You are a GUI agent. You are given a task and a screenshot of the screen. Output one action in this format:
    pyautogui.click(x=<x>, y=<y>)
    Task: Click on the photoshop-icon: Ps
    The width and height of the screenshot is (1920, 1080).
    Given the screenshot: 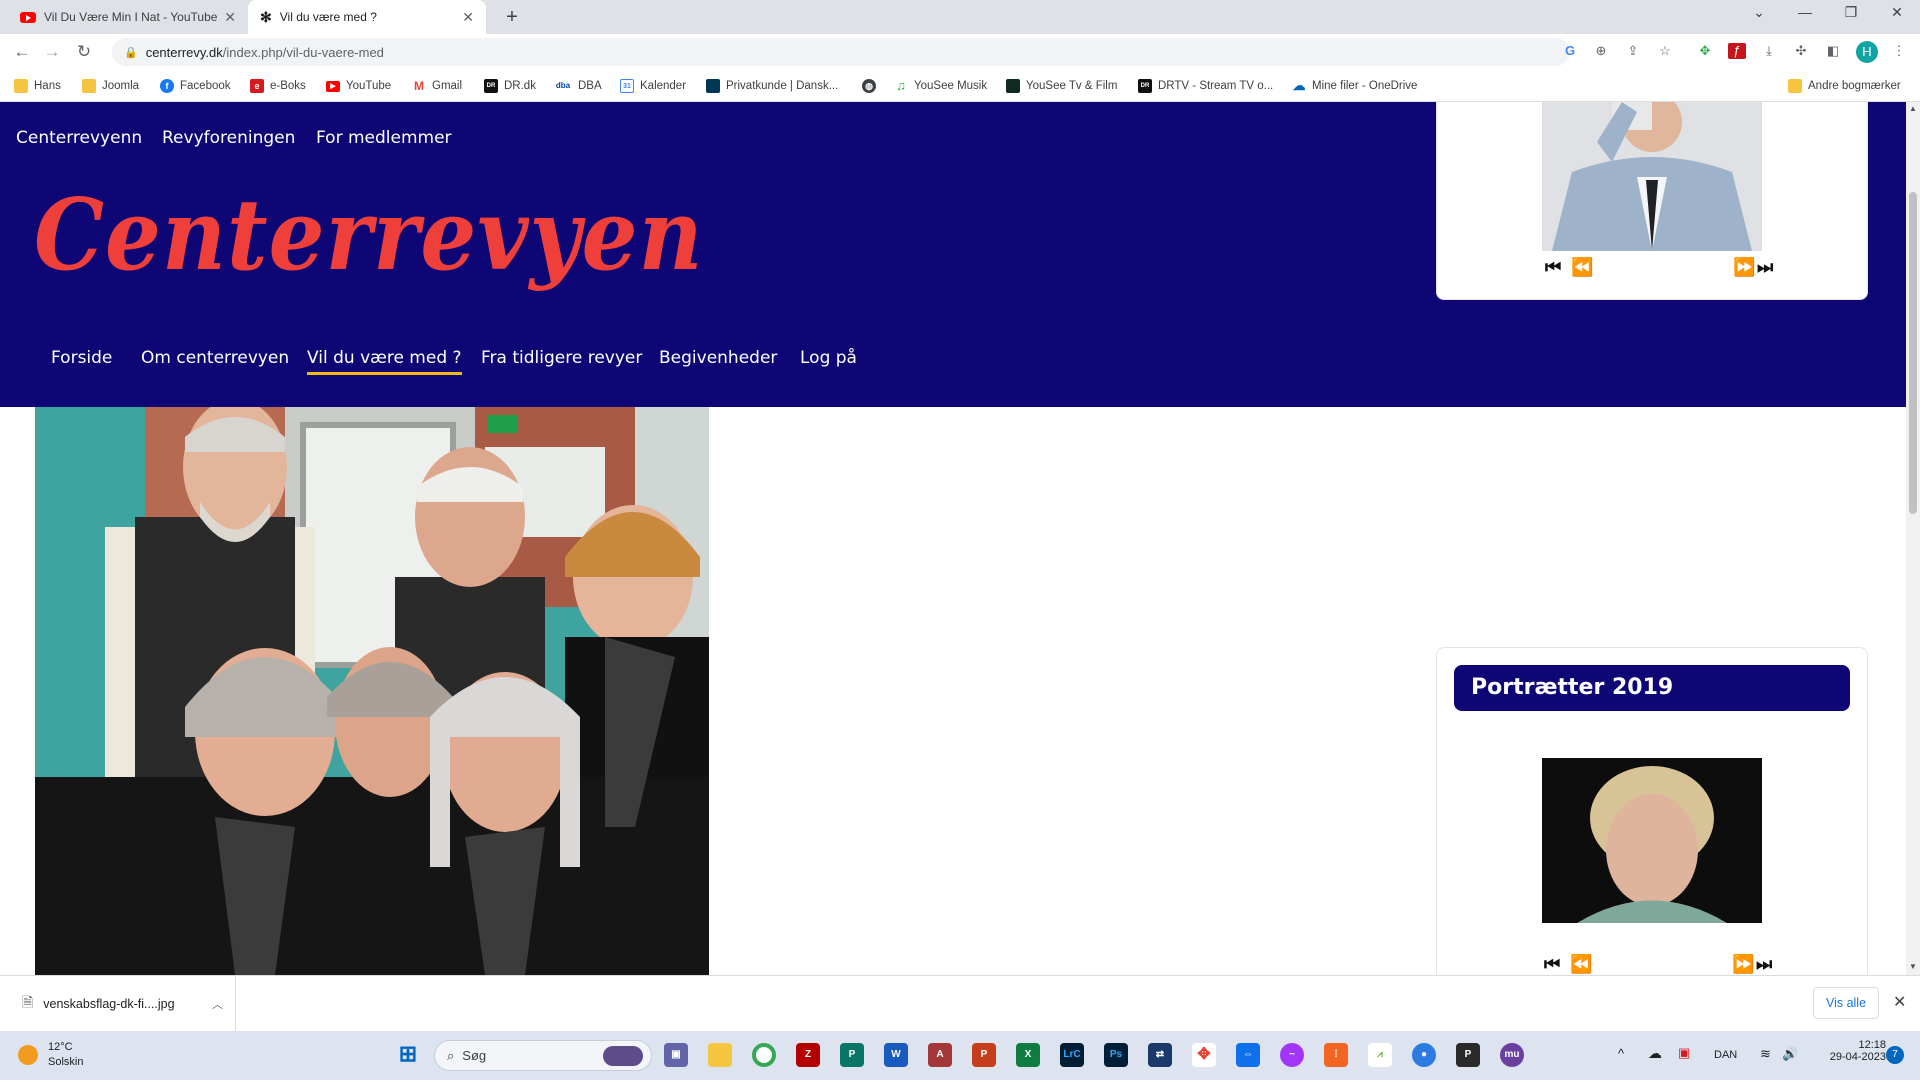 What is the action you would take?
    pyautogui.click(x=1116, y=1055)
    